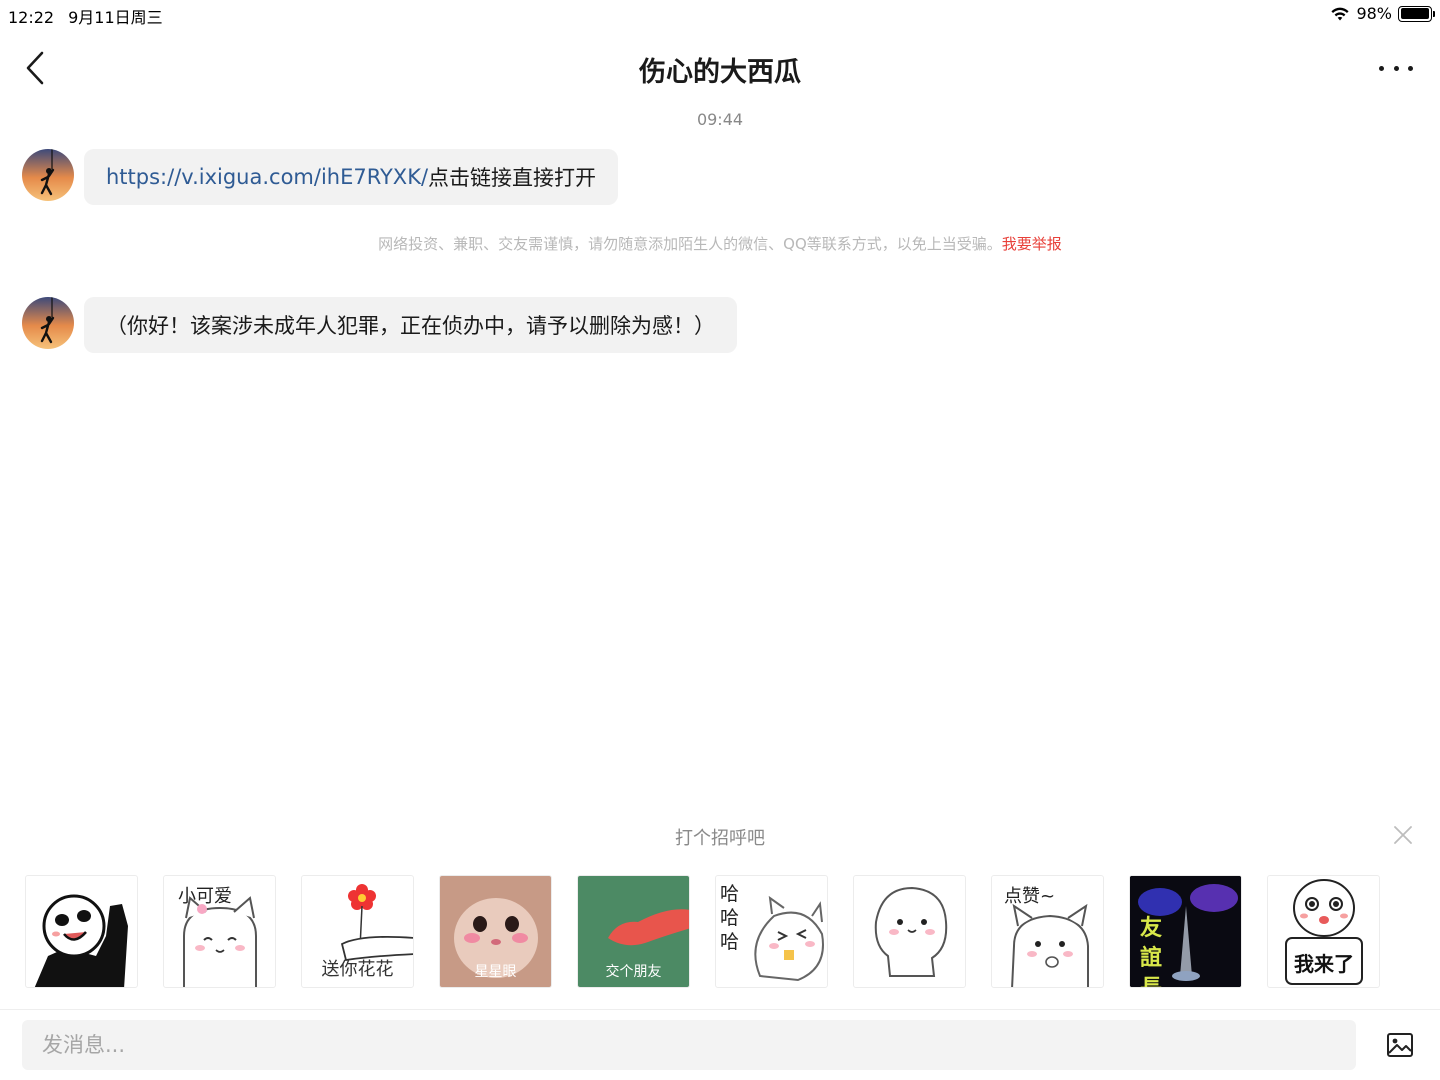 The width and height of the screenshot is (1440, 1080). Describe the element at coordinates (1047, 931) in the screenshot. I see `sticker-like: 点赞~` at that location.